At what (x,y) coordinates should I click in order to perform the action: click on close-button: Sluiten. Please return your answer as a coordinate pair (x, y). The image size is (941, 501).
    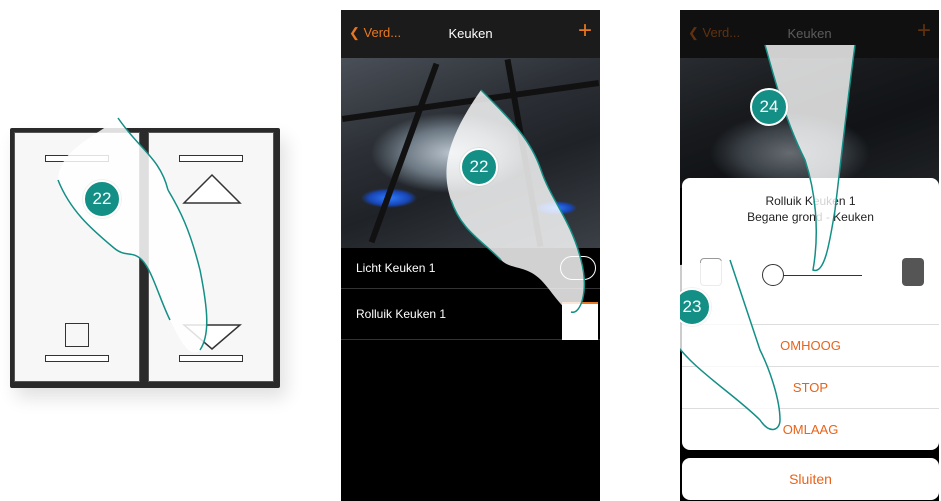
    Looking at the image, I should click on (810, 479).